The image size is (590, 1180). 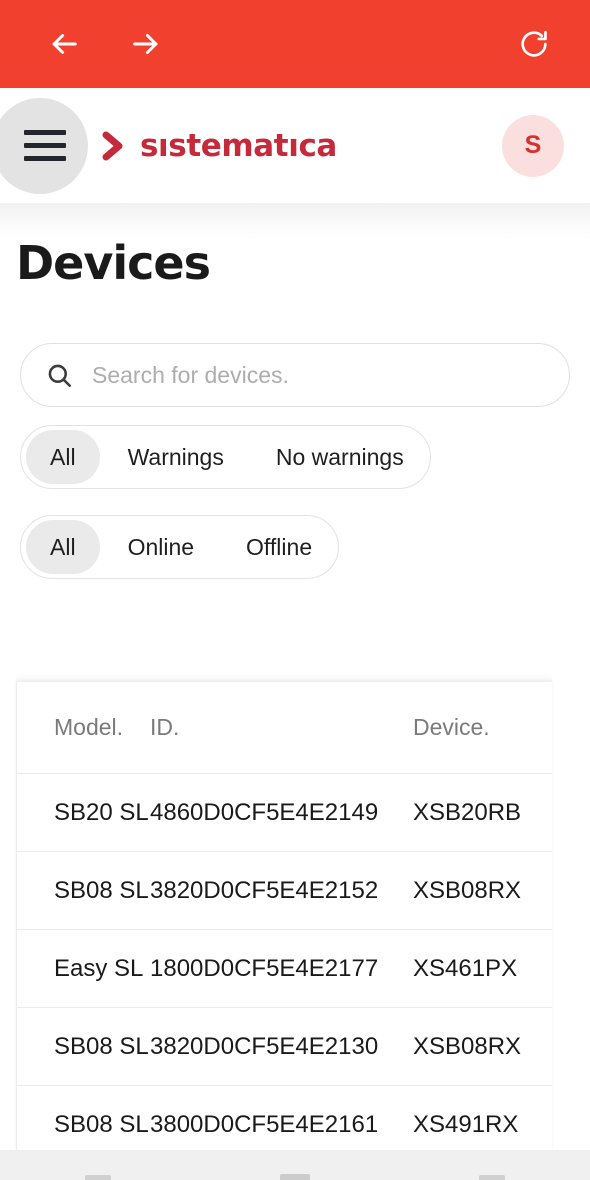 I want to click on search-box, so click(x=295, y=375).